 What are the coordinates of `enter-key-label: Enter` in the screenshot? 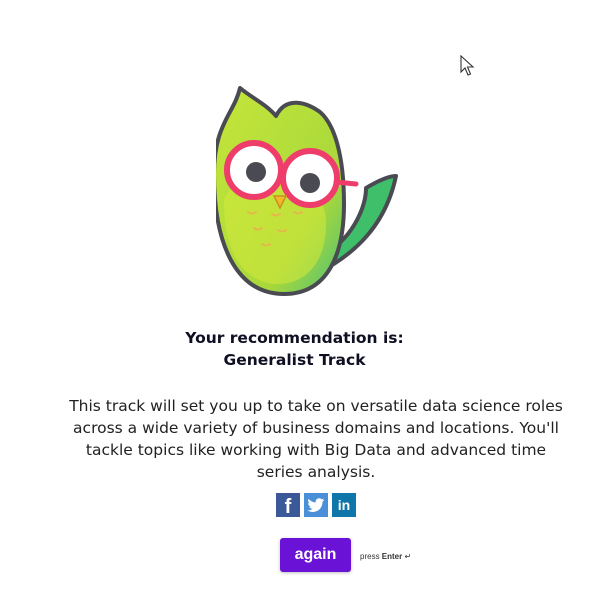 It's located at (392, 556).